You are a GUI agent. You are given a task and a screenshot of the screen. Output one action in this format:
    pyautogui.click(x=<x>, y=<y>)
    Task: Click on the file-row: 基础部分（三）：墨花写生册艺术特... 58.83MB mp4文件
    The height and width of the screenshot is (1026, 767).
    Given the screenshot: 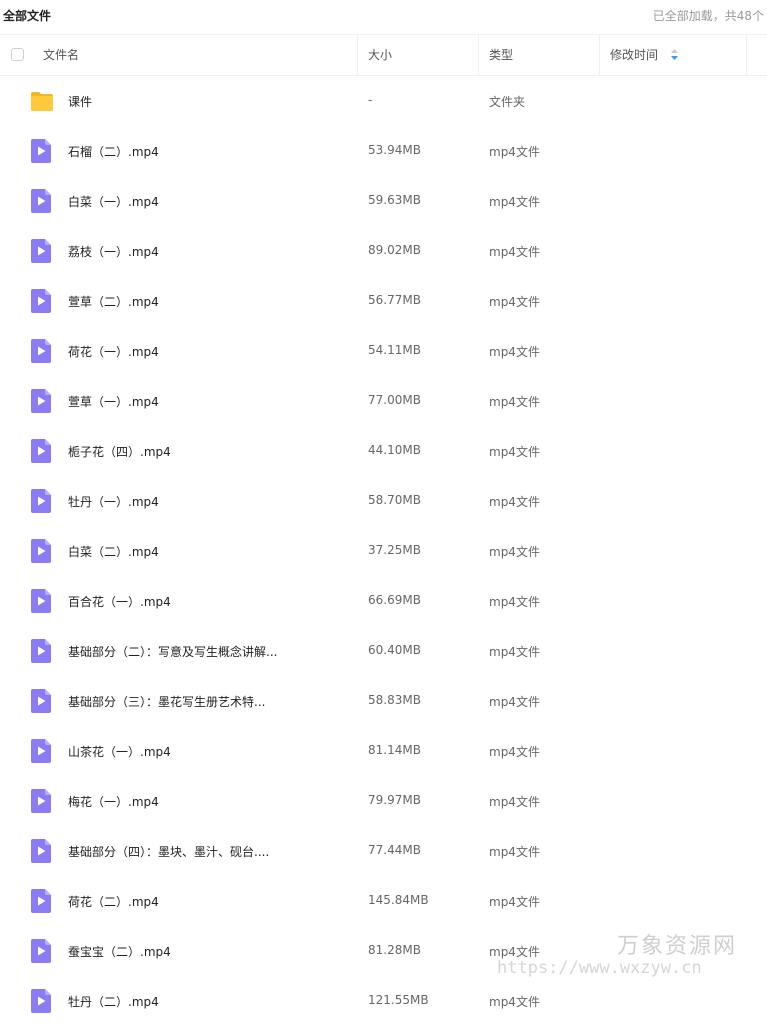 What is the action you would take?
    pyautogui.click(x=383, y=701)
    